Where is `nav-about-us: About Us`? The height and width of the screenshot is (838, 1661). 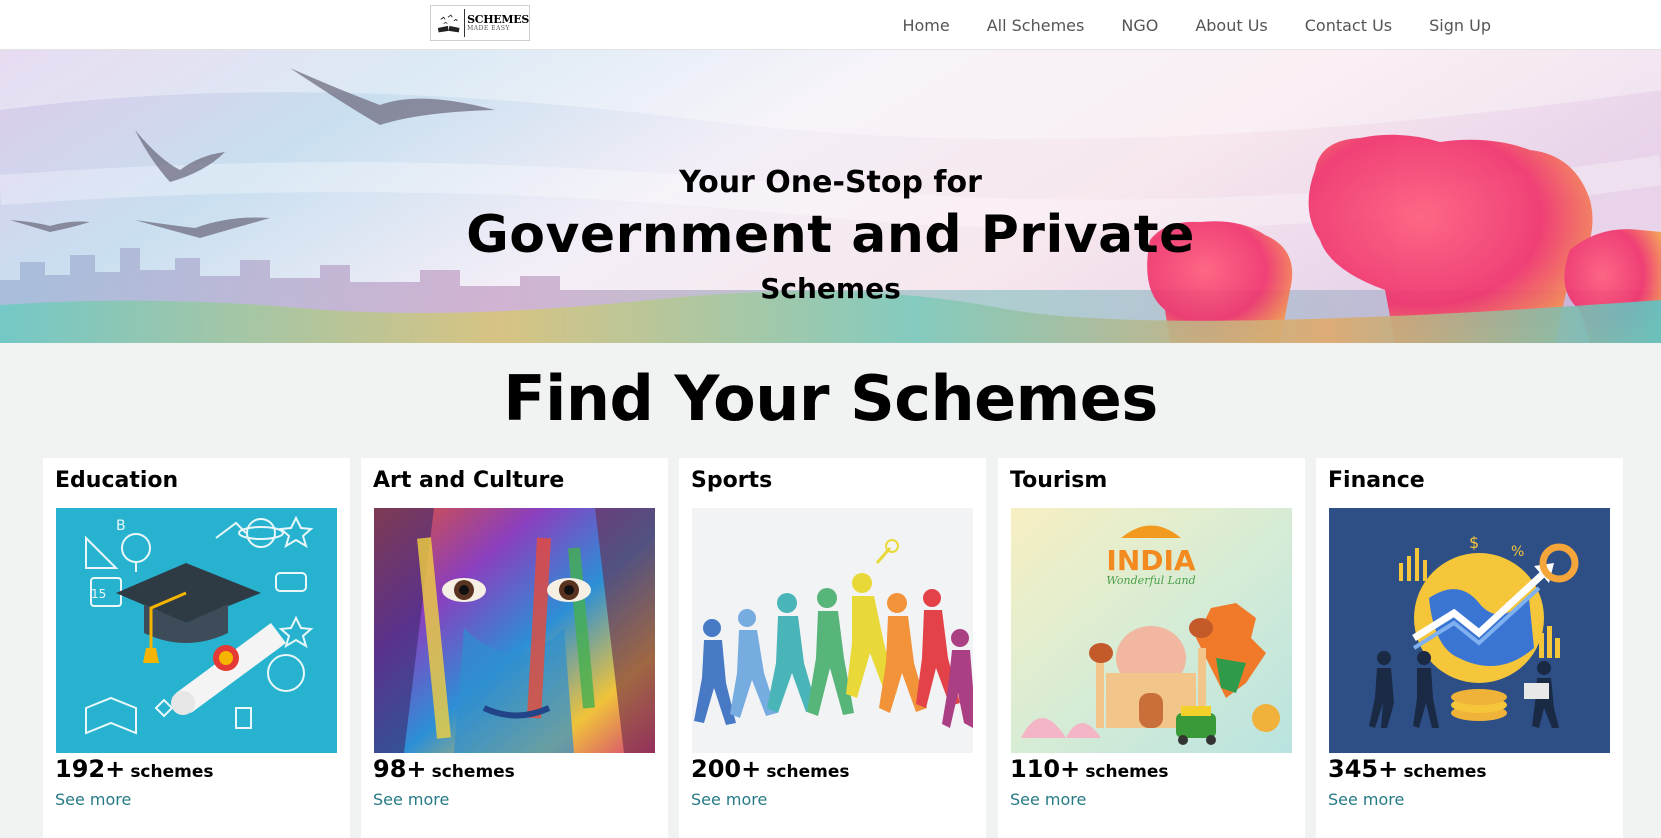
nav-about-us: About Us is located at coordinates (1231, 25).